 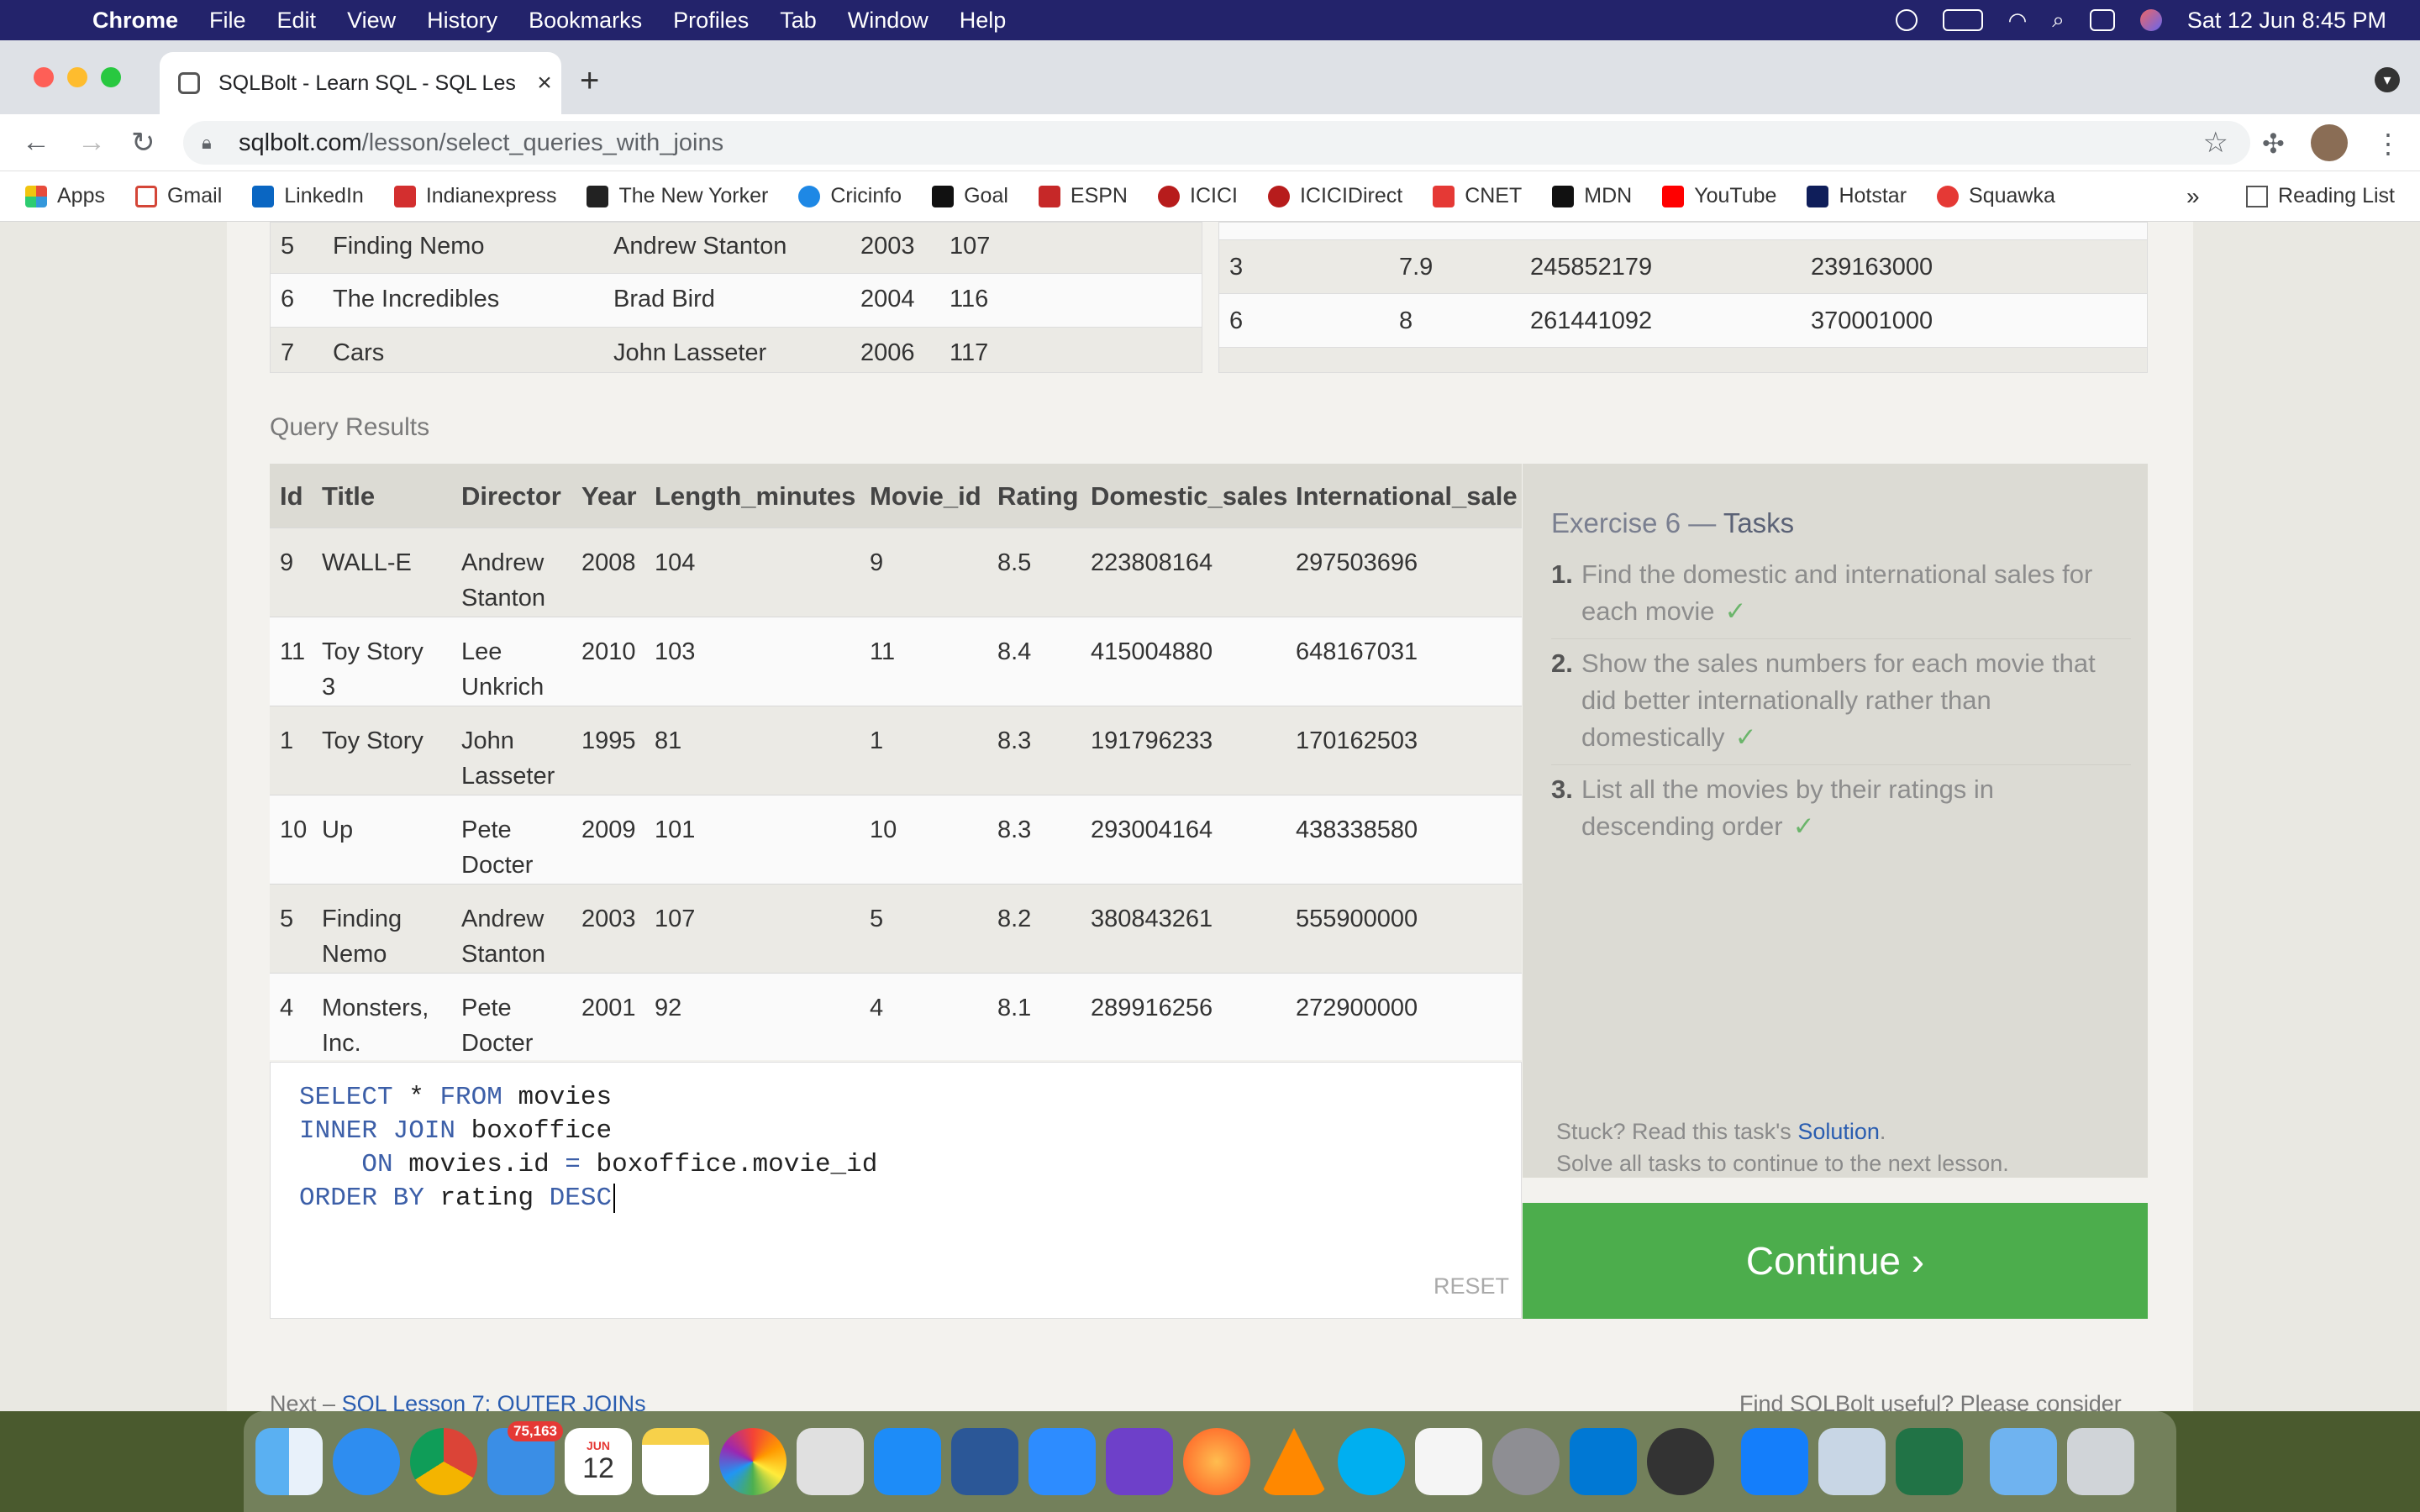 I want to click on window-minimize-button, so click(x=77, y=77).